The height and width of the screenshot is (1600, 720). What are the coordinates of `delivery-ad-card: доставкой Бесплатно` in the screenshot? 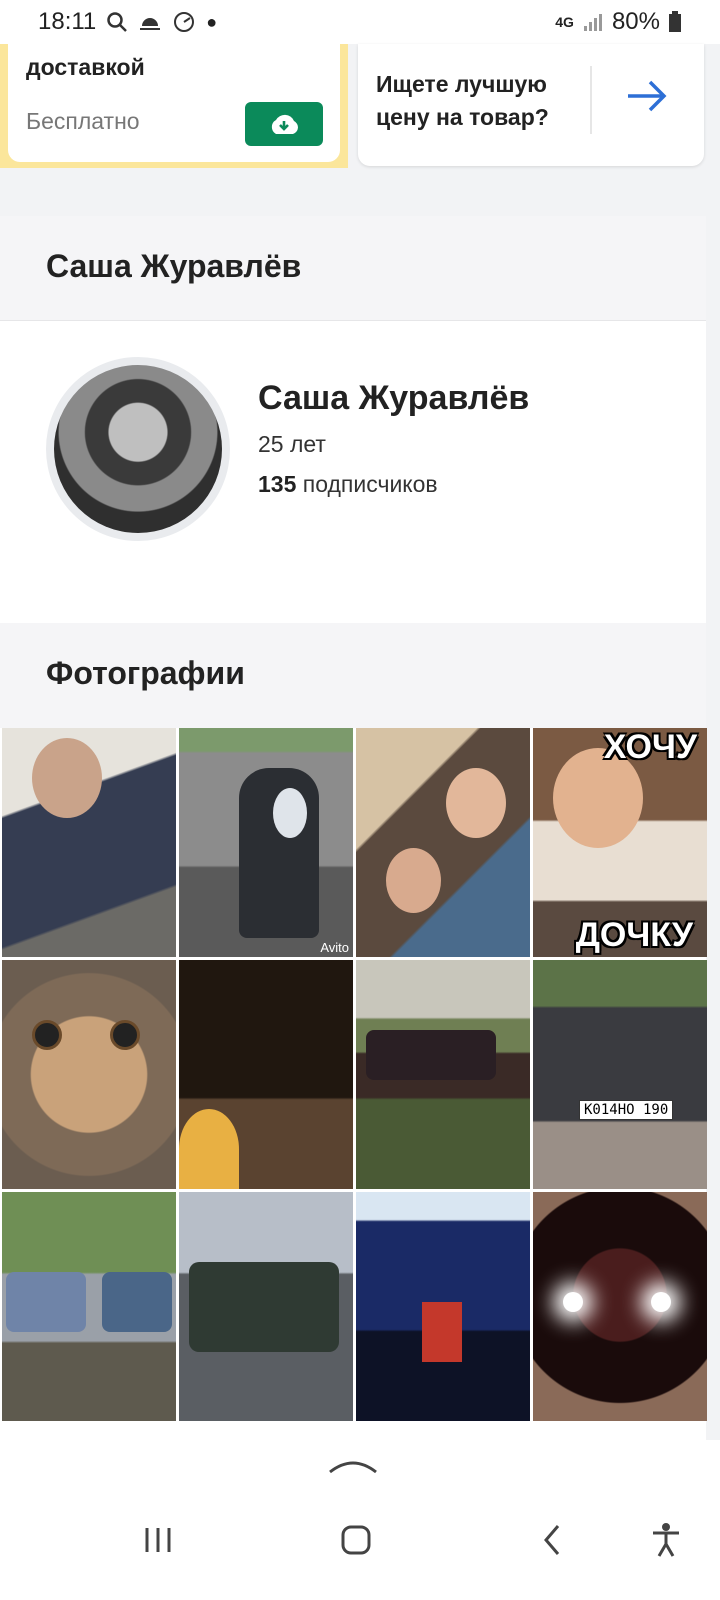 It's located at (174, 106).